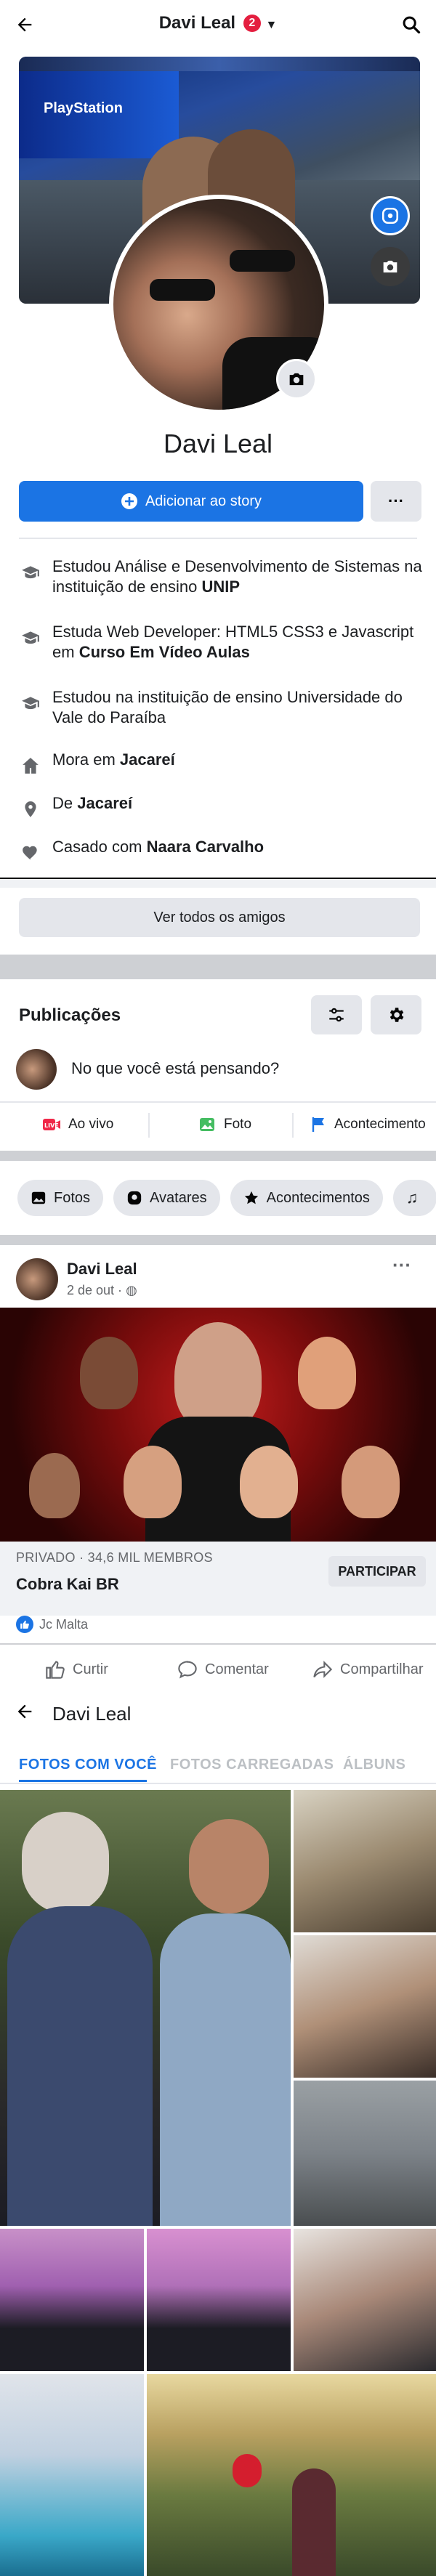 The image size is (436, 2576). What do you see at coordinates (102, 1290) in the screenshot?
I see `post-date: 2 de out · ◍` at bounding box center [102, 1290].